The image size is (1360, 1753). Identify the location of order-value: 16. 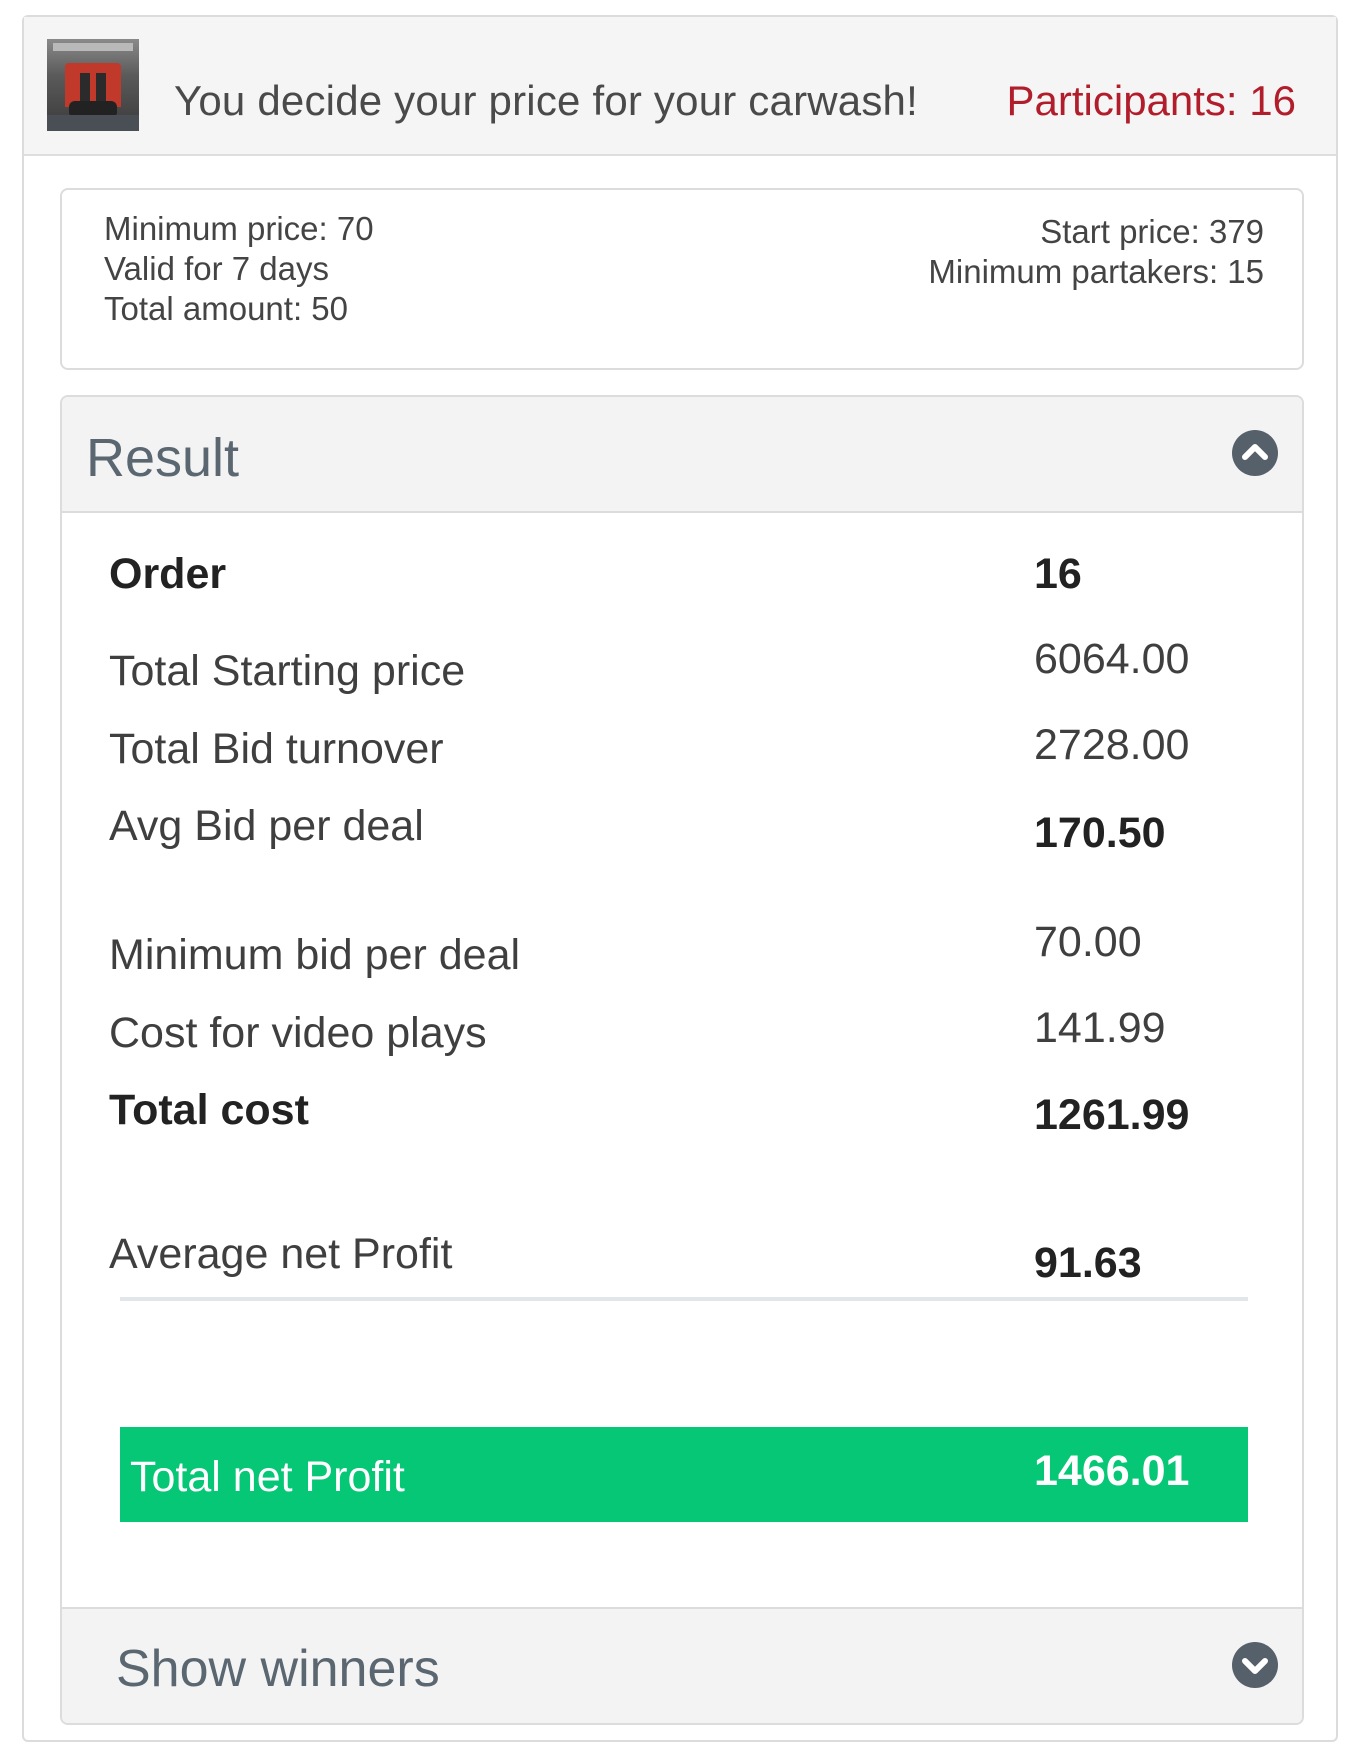
(1058, 574).